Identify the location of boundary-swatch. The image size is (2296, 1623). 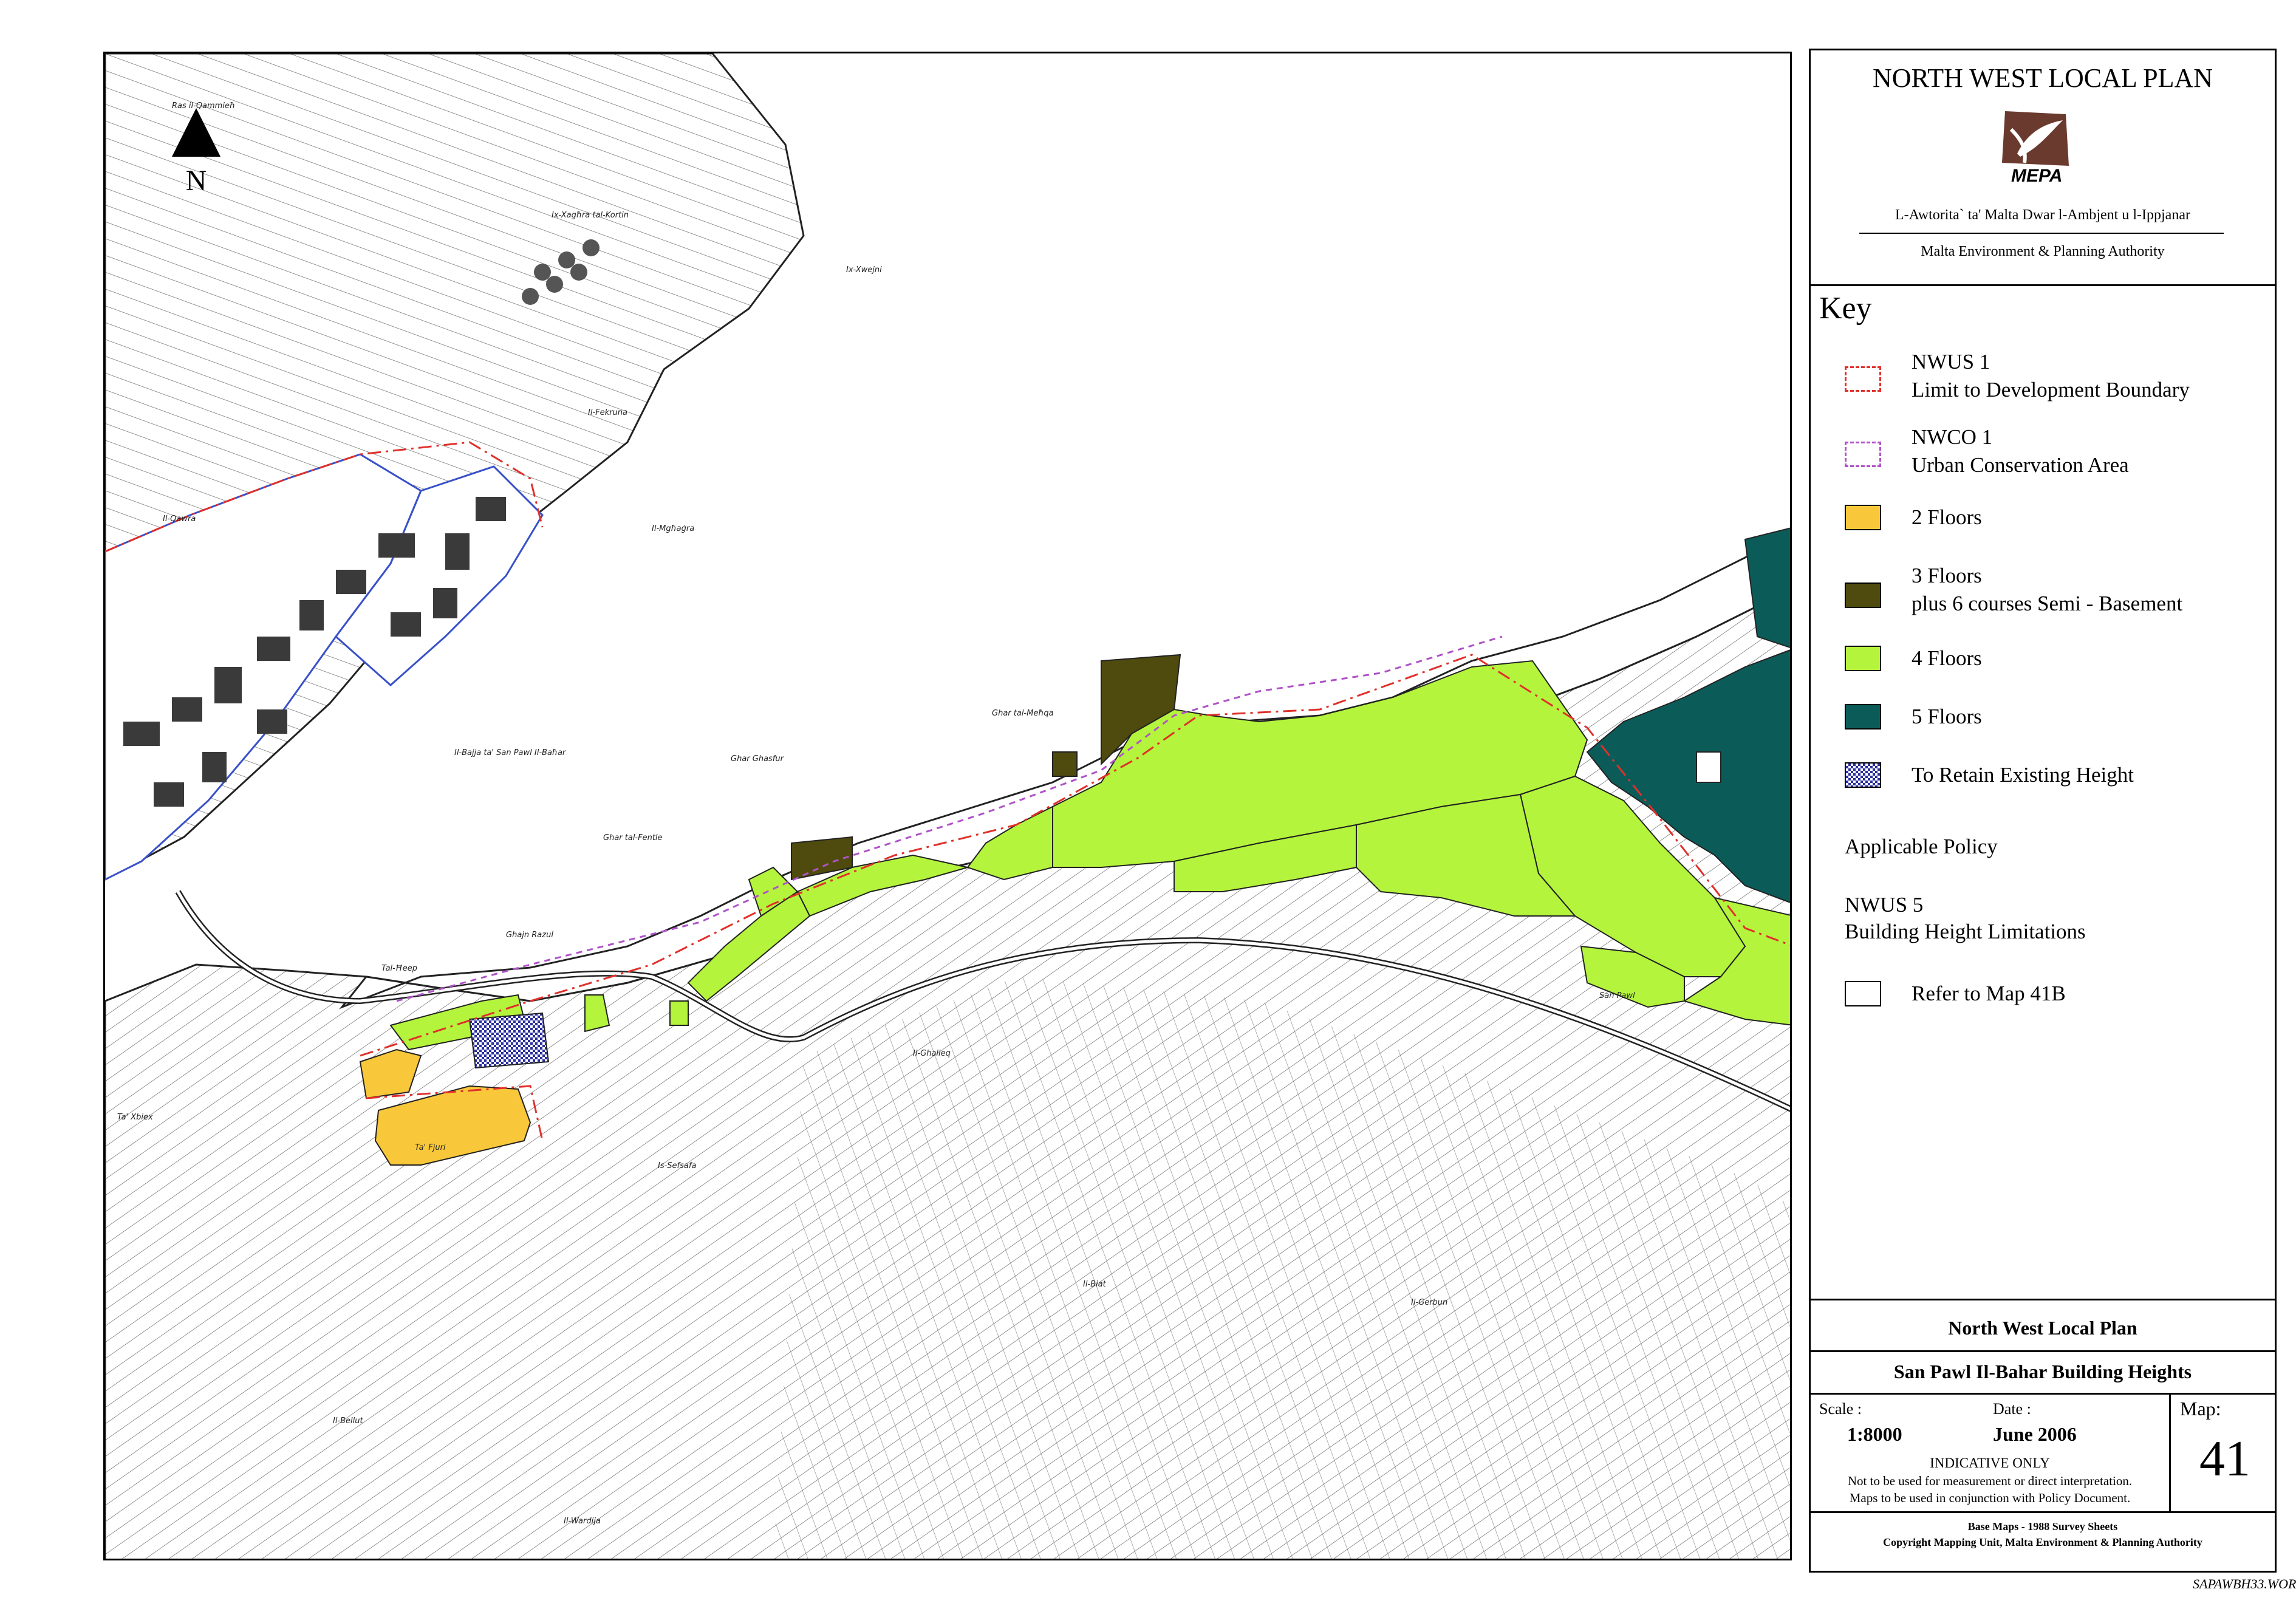
(1863, 379).